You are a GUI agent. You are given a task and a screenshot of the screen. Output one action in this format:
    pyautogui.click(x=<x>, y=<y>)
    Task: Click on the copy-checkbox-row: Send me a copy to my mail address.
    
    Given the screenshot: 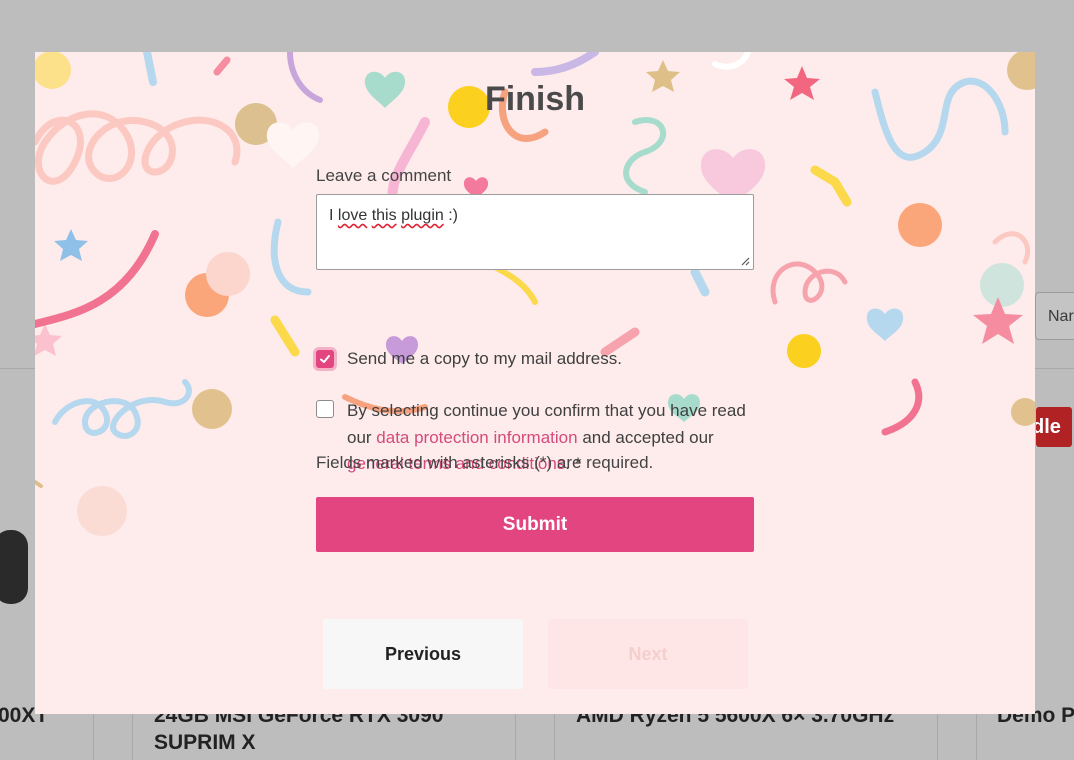 What is the action you would take?
    pyautogui.click(x=469, y=359)
    